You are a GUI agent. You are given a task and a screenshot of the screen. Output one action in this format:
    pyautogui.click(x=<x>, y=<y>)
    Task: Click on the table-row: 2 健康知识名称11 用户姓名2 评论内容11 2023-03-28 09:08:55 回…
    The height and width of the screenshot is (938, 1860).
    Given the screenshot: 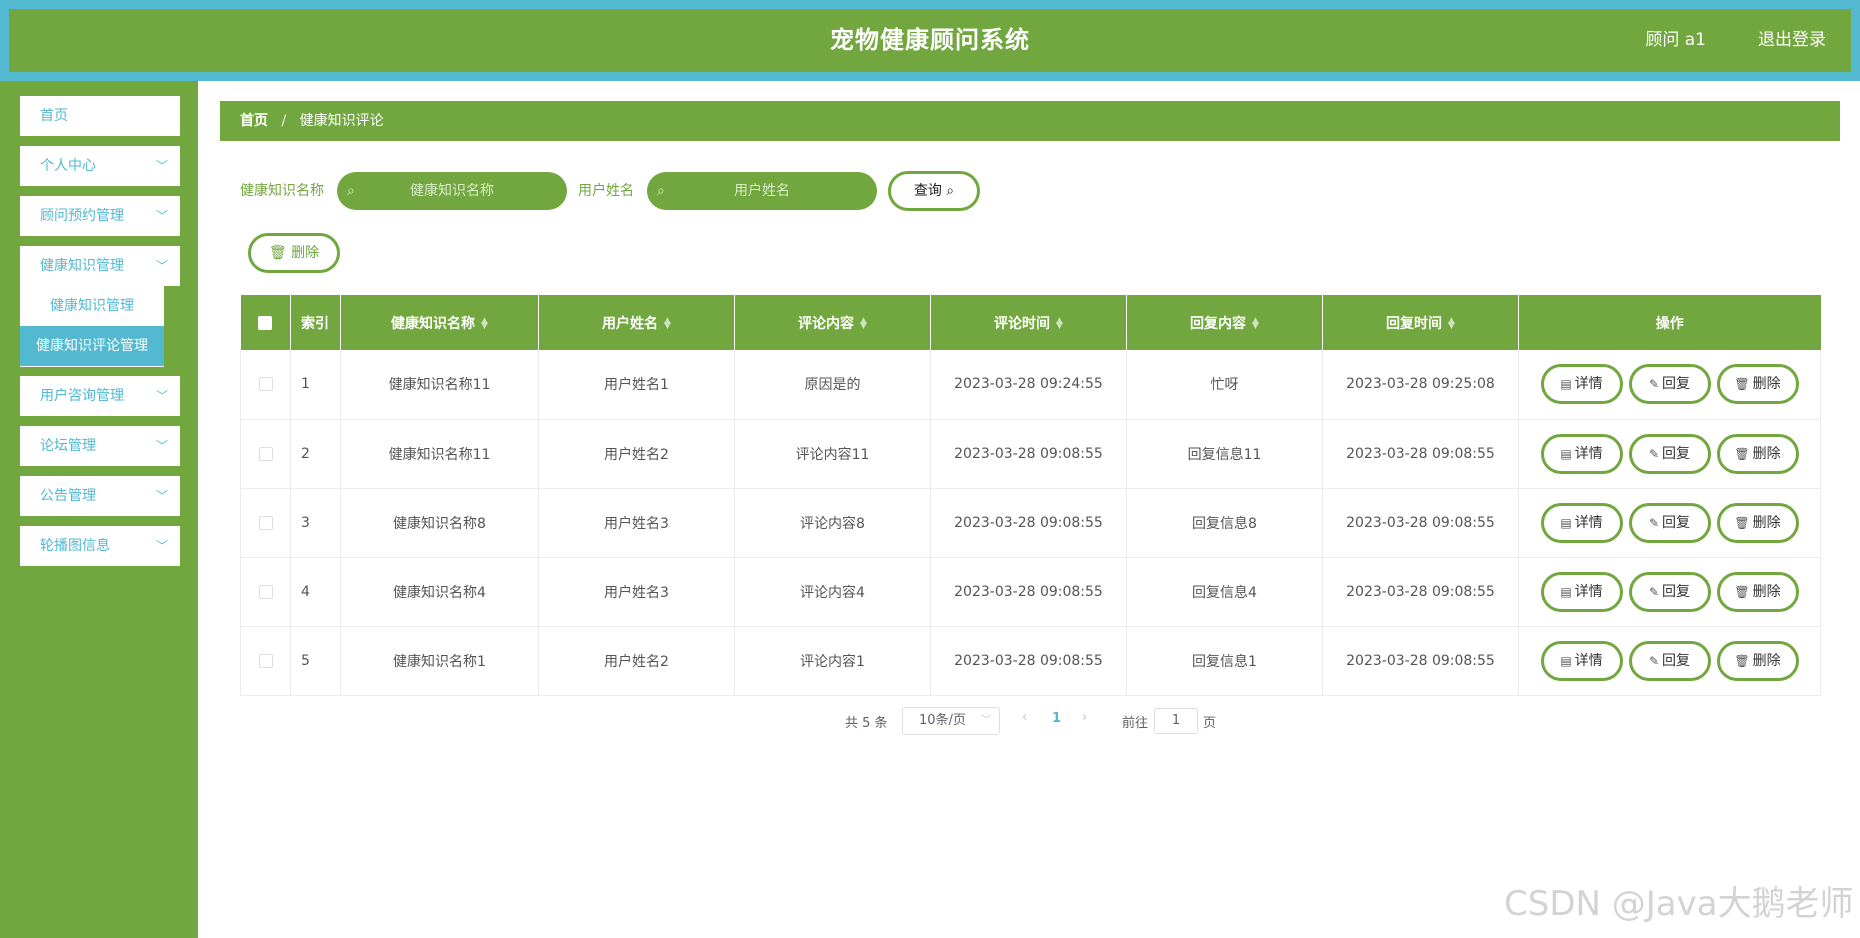 What is the action you would take?
    pyautogui.click(x=1030, y=454)
    